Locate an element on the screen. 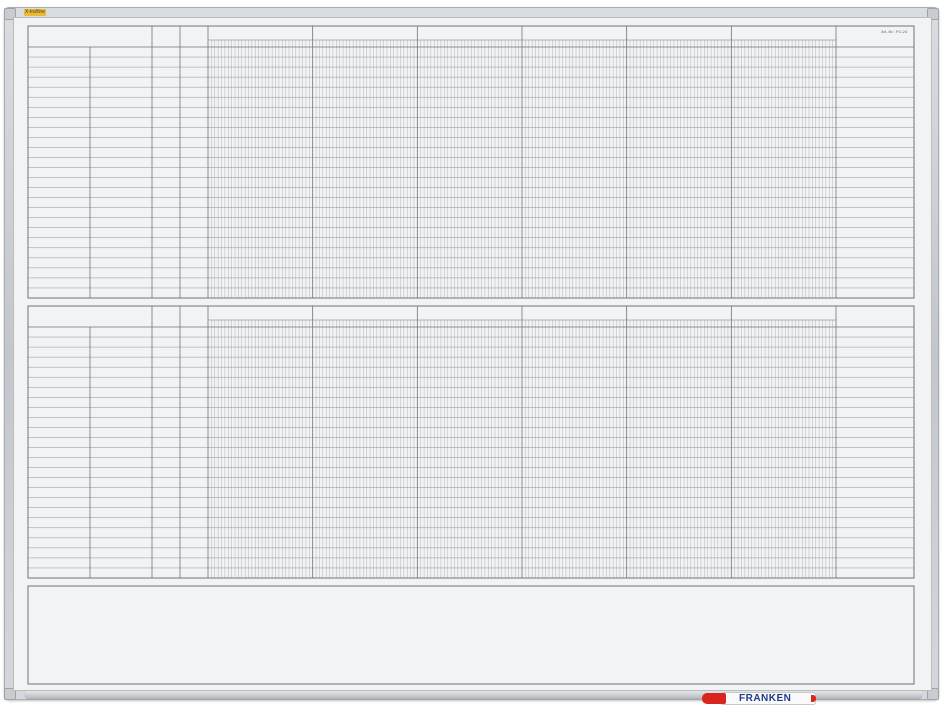 This screenshot has height=716, width=945. notes-panel is located at coordinates (471, 635).